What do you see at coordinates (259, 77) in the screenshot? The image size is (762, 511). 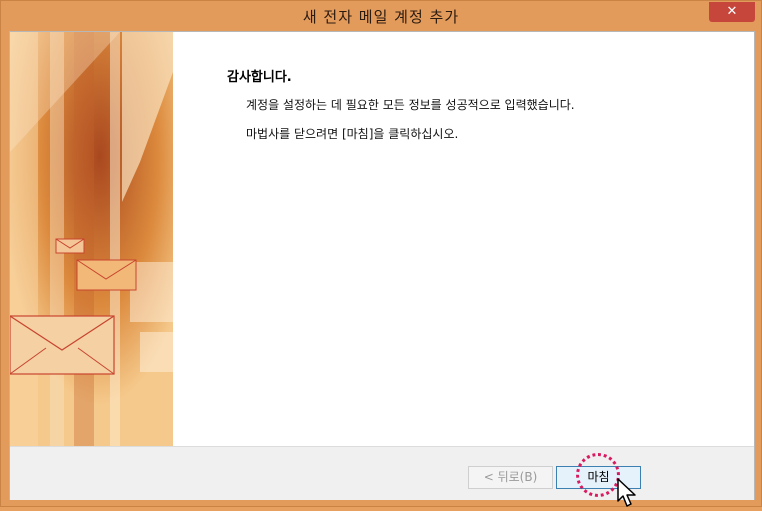 I see `completion-heading: 감사합니다.` at bounding box center [259, 77].